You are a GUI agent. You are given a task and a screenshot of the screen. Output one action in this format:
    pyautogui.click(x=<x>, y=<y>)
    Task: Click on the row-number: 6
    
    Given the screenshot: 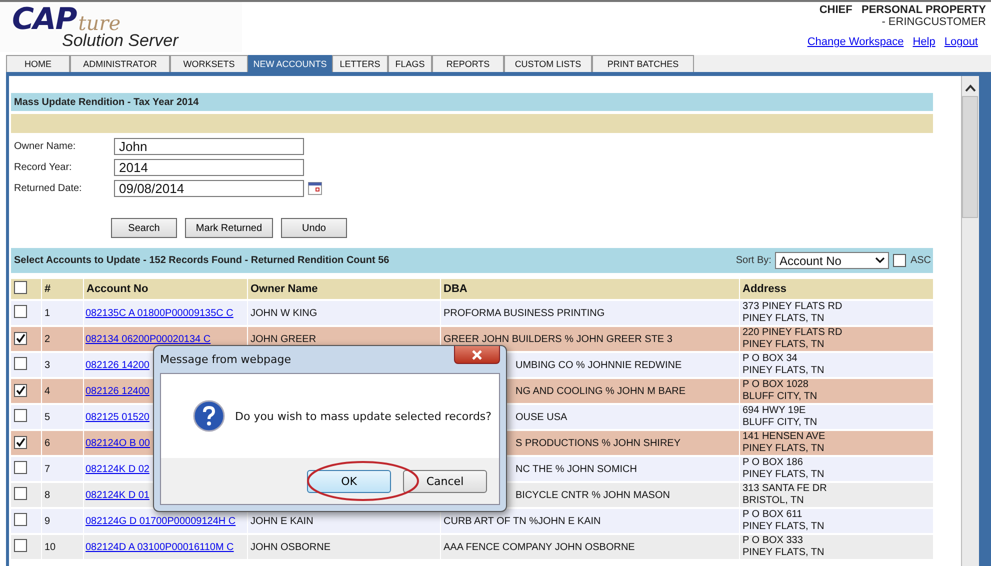 What is the action you would take?
    pyautogui.click(x=62, y=443)
    